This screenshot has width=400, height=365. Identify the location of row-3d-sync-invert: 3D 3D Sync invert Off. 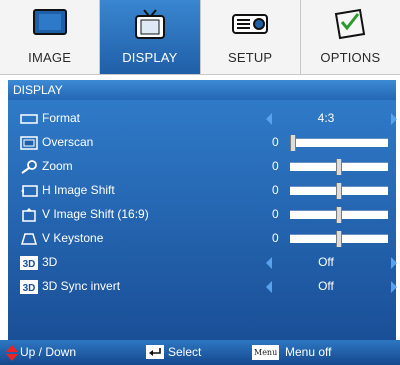
(202, 287).